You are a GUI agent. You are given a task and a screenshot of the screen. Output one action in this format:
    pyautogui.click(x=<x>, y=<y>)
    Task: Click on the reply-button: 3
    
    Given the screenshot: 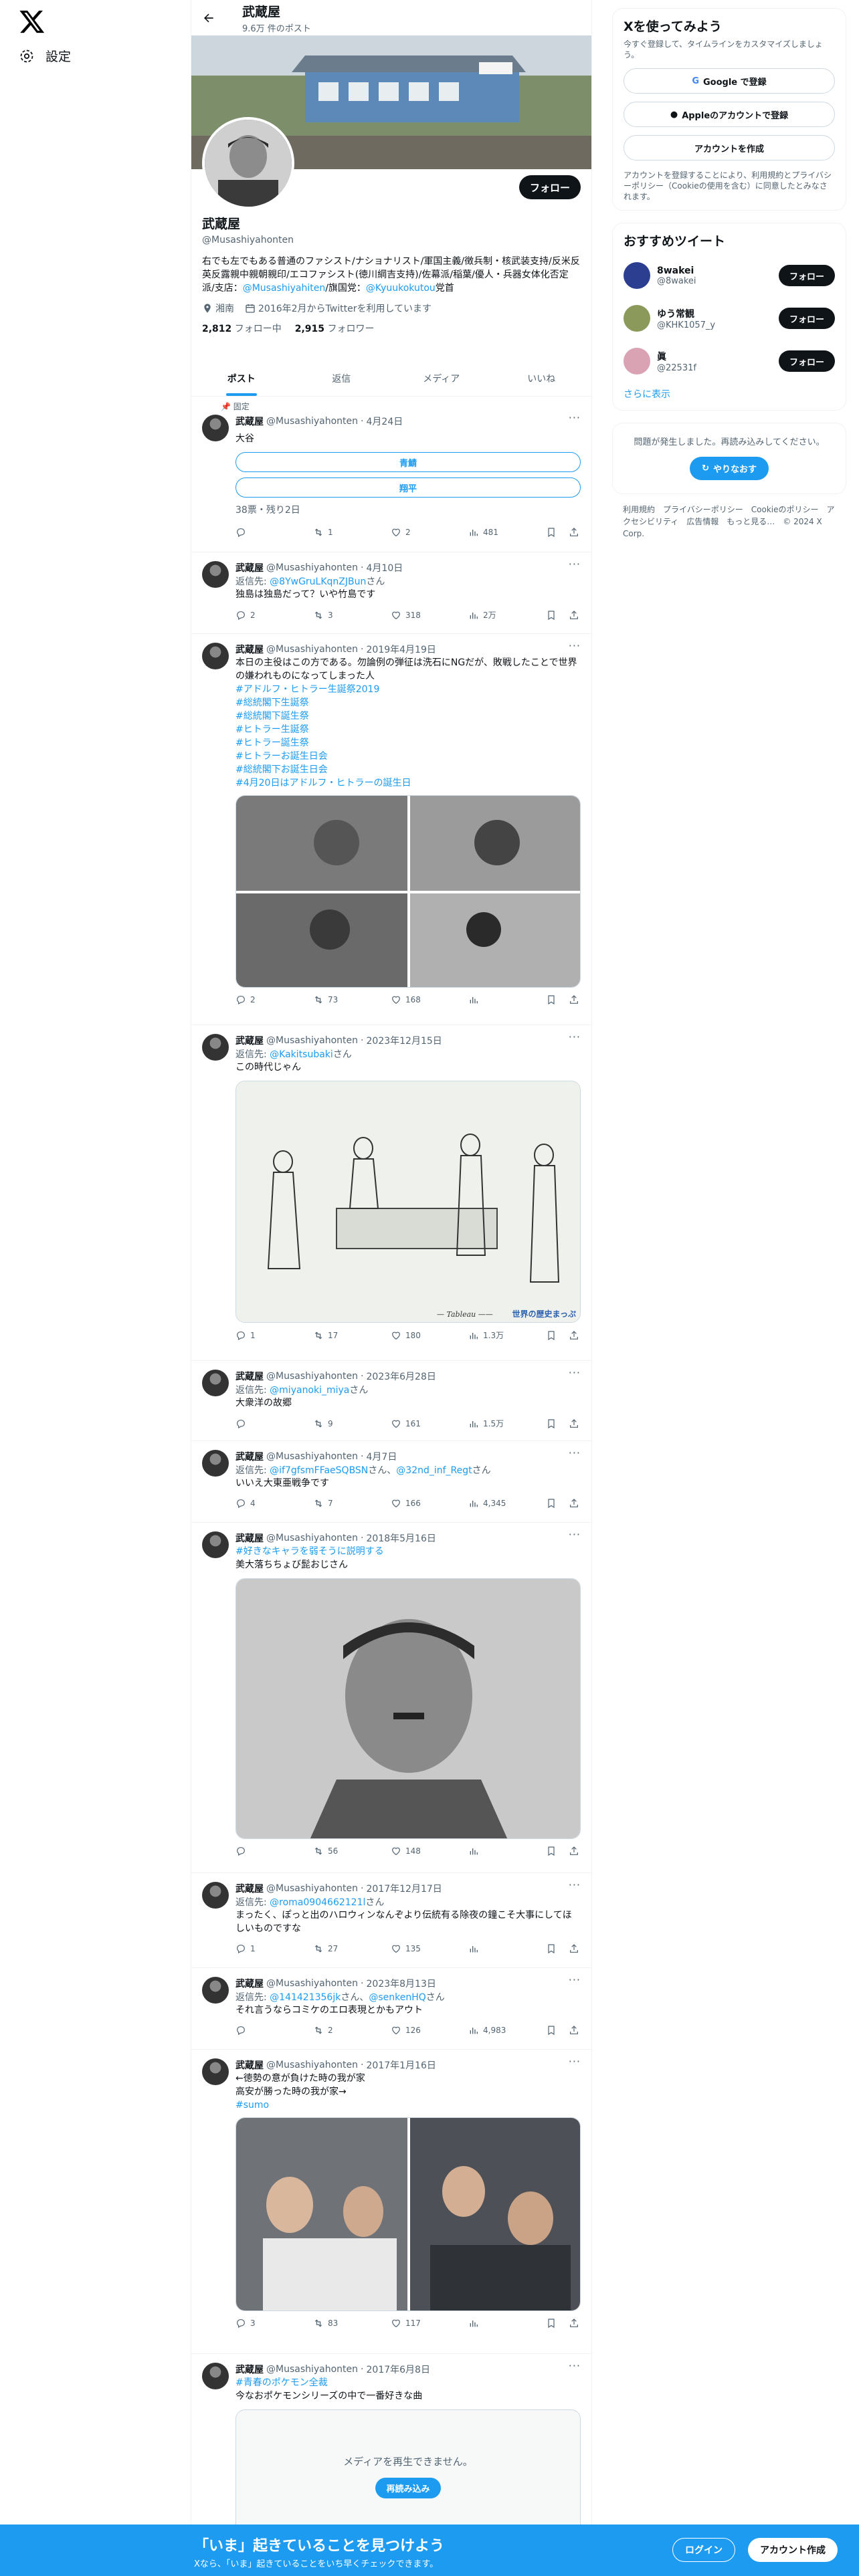 What is the action you would take?
    pyautogui.click(x=267, y=2323)
    